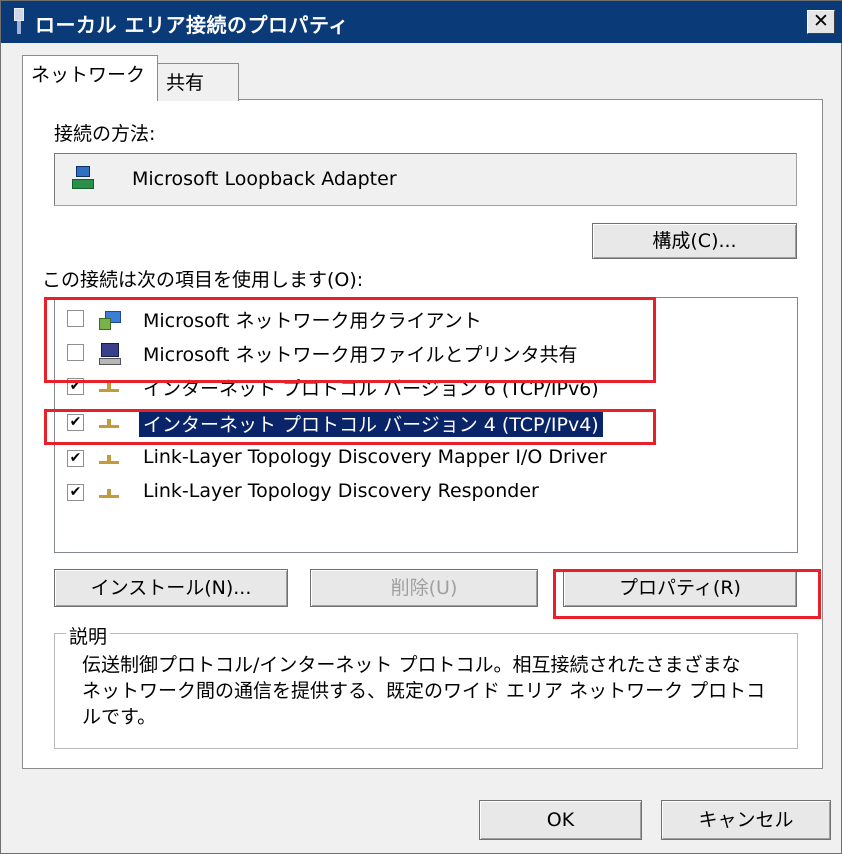 The width and height of the screenshot is (842, 854). Describe the element at coordinates (424, 691) in the screenshot. I see `description-line: ネットワーク間の通信を提供する、既定のワイド エリア ネットワーク プロトコ` at that location.